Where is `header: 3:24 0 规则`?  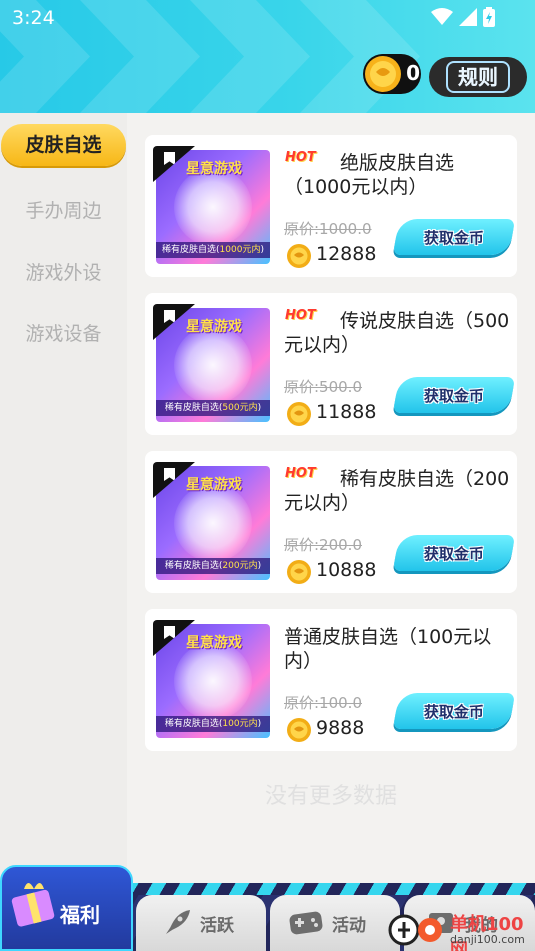 header: 3:24 0 规则 is located at coordinates (267, 56).